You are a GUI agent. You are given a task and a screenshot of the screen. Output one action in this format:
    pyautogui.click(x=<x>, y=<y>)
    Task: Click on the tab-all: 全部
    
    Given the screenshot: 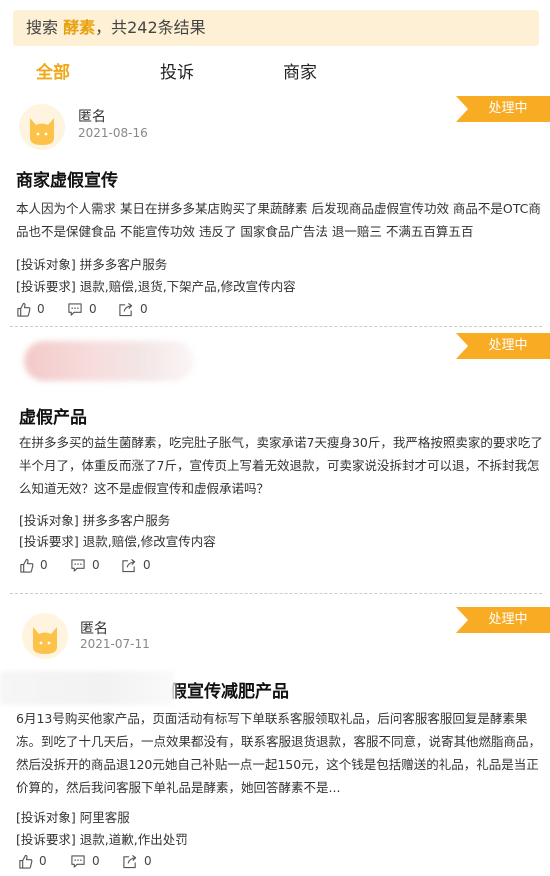 What is the action you would take?
    pyautogui.click(x=53, y=70)
    